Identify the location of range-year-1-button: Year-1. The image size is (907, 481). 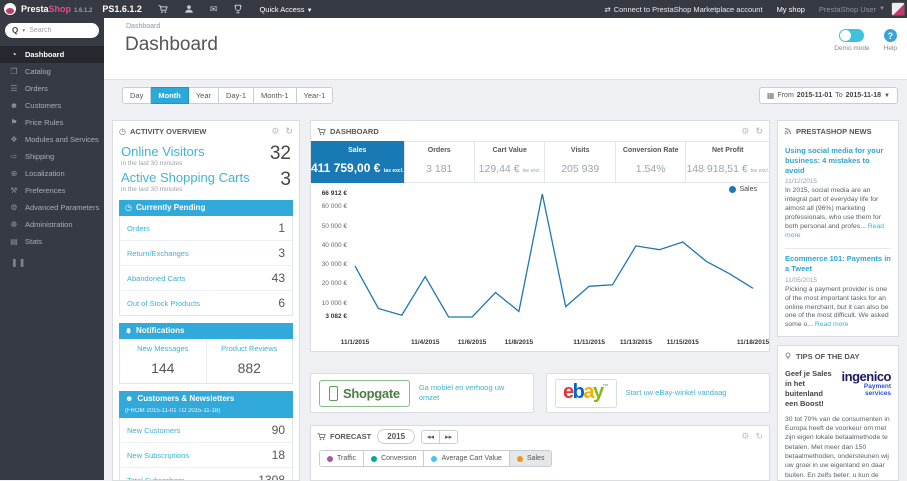
(315, 95).